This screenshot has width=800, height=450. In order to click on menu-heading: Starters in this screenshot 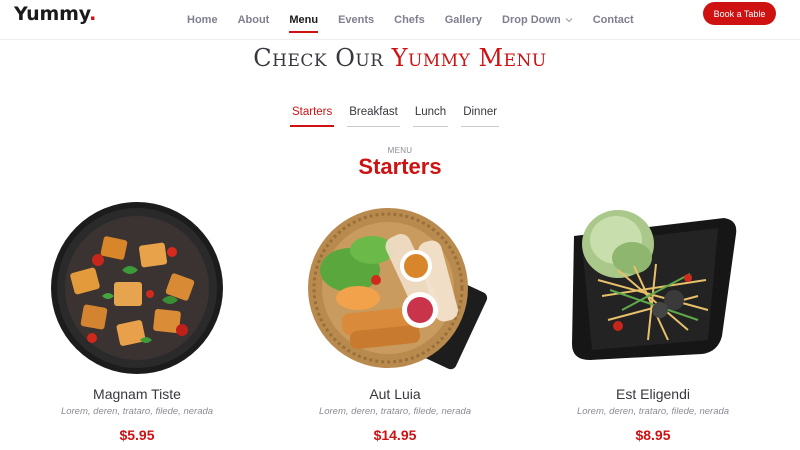, I will do `click(400, 166)`.